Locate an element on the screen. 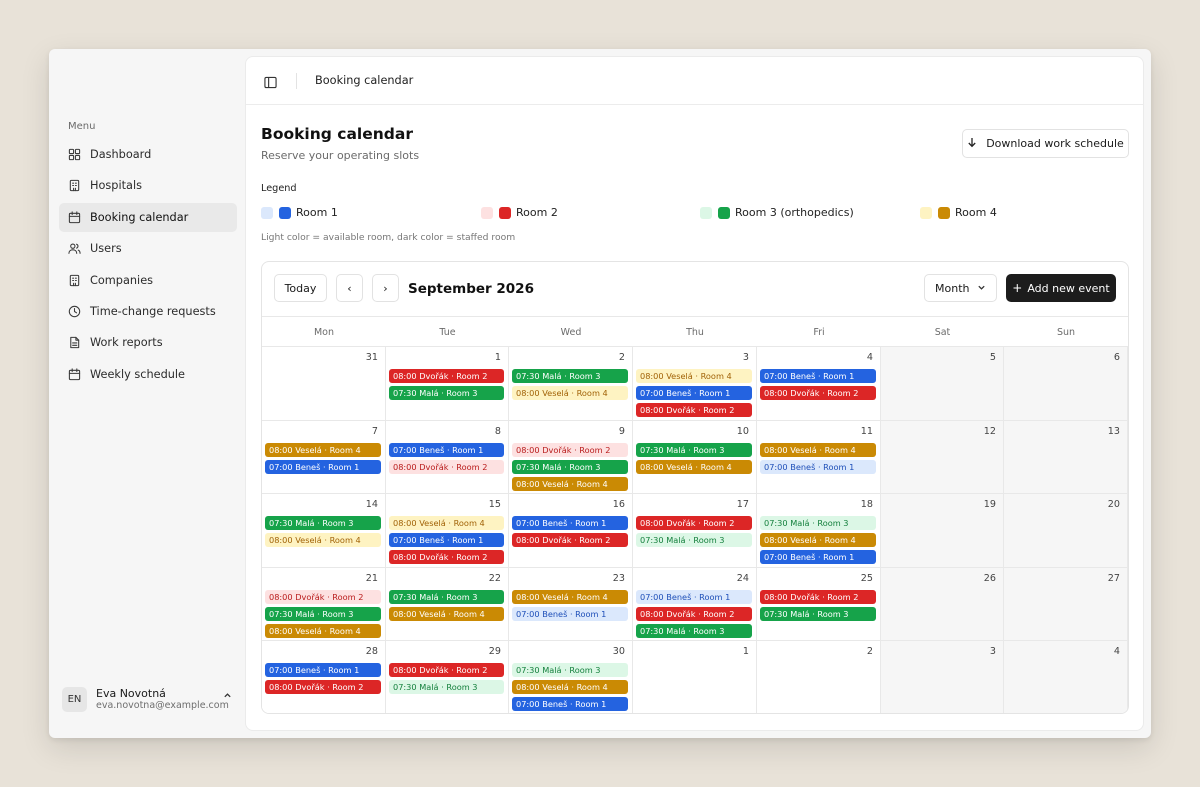 Image resolution: width=1200 pixels, height=787 pixels. day-cell: 27 is located at coordinates (1066, 604).